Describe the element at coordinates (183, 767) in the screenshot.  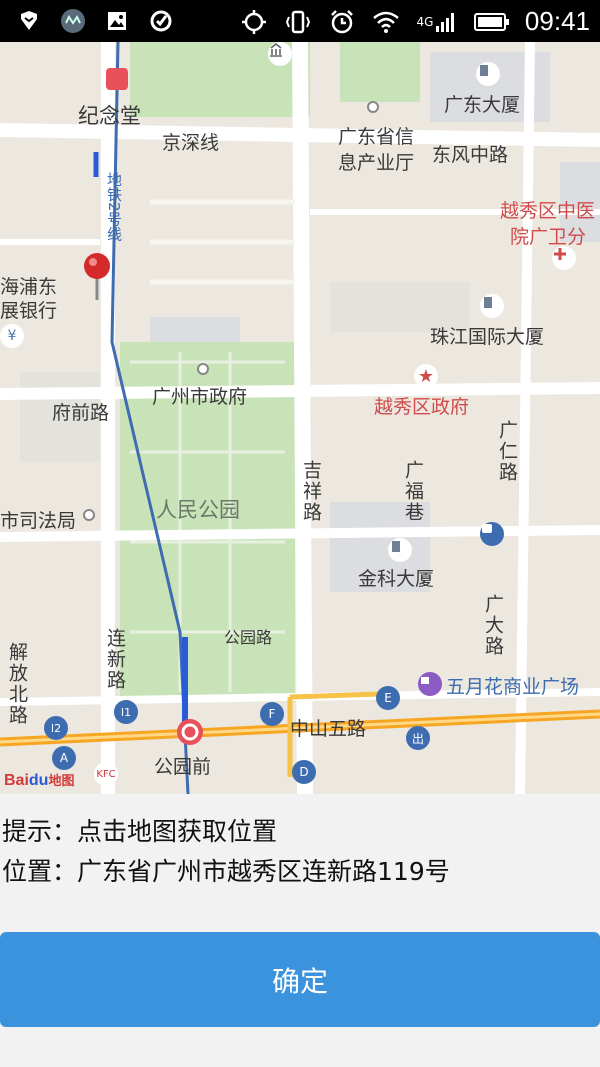
I see `map-label: 公园前` at that location.